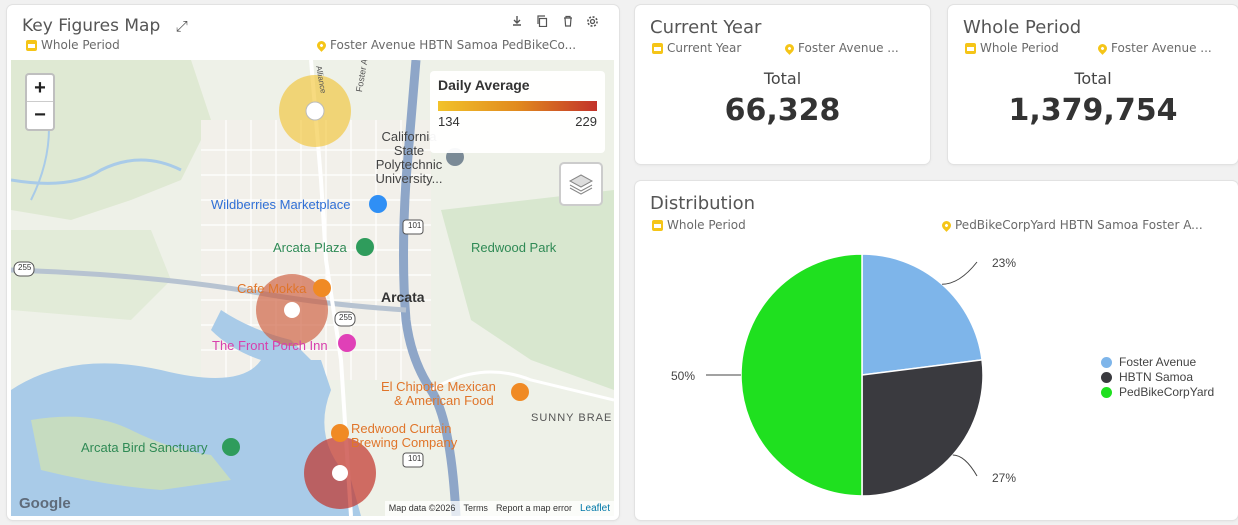 The width and height of the screenshot is (1238, 525). What do you see at coordinates (144, 447) in the screenshot?
I see `label-bird-sanctuary: Arcata Bird Sanctuary` at bounding box center [144, 447].